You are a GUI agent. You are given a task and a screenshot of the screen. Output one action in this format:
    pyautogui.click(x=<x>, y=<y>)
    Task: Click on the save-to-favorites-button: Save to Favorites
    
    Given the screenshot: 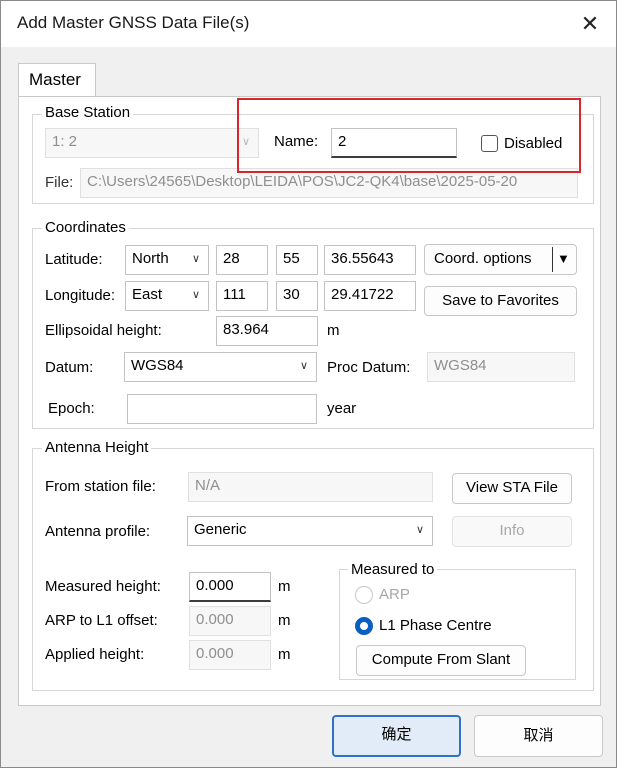 What is the action you would take?
    pyautogui.click(x=500, y=301)
    